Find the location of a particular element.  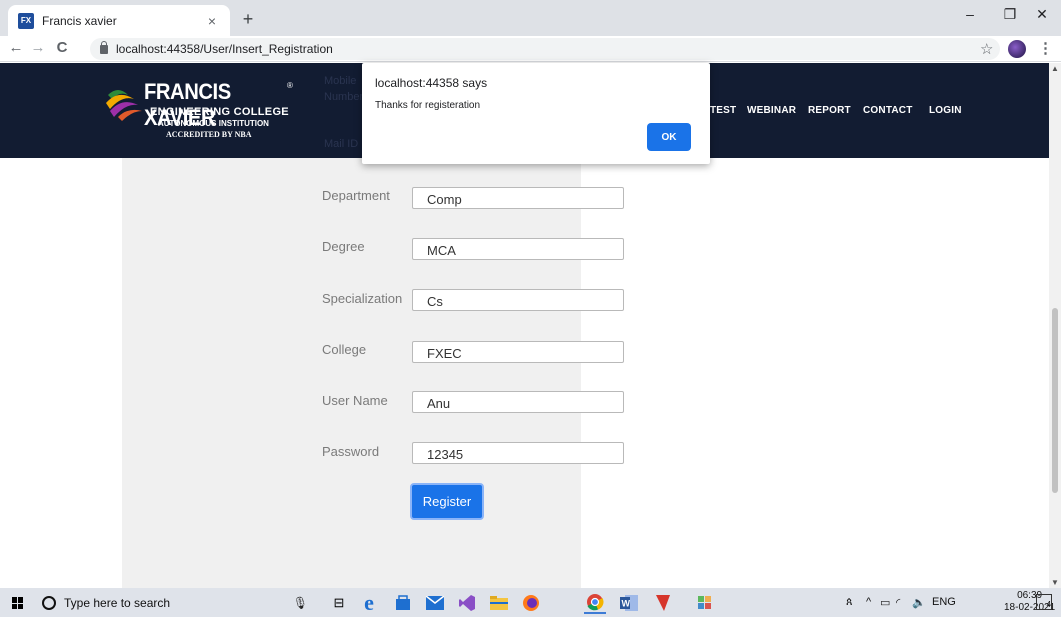

specialization-input: Cs is located at coordinates (518, 300).